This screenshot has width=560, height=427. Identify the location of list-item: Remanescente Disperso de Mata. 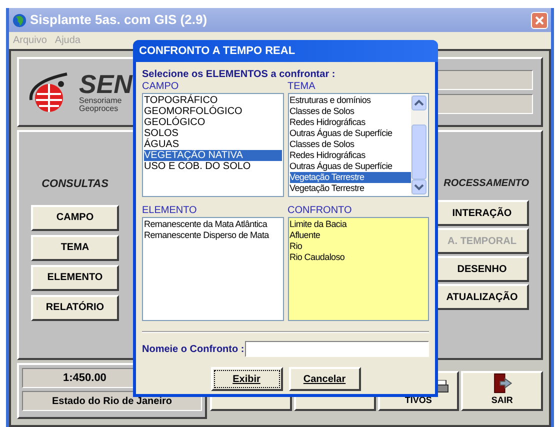
(213, 235).